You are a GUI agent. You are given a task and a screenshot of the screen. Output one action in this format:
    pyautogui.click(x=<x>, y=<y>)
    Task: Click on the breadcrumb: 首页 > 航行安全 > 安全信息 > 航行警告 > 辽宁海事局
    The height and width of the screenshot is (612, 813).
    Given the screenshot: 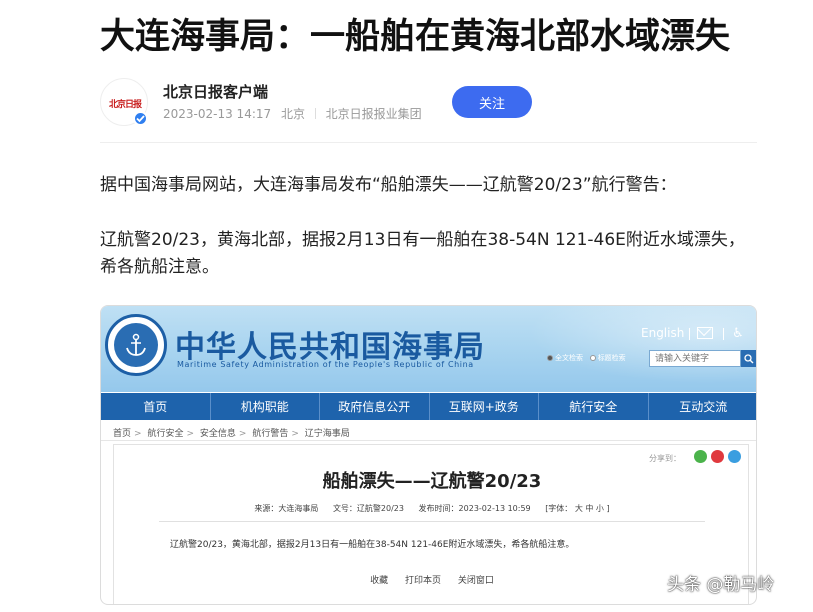 What is the action you would take?
    pyautogui.click(x=231, y=434)
    